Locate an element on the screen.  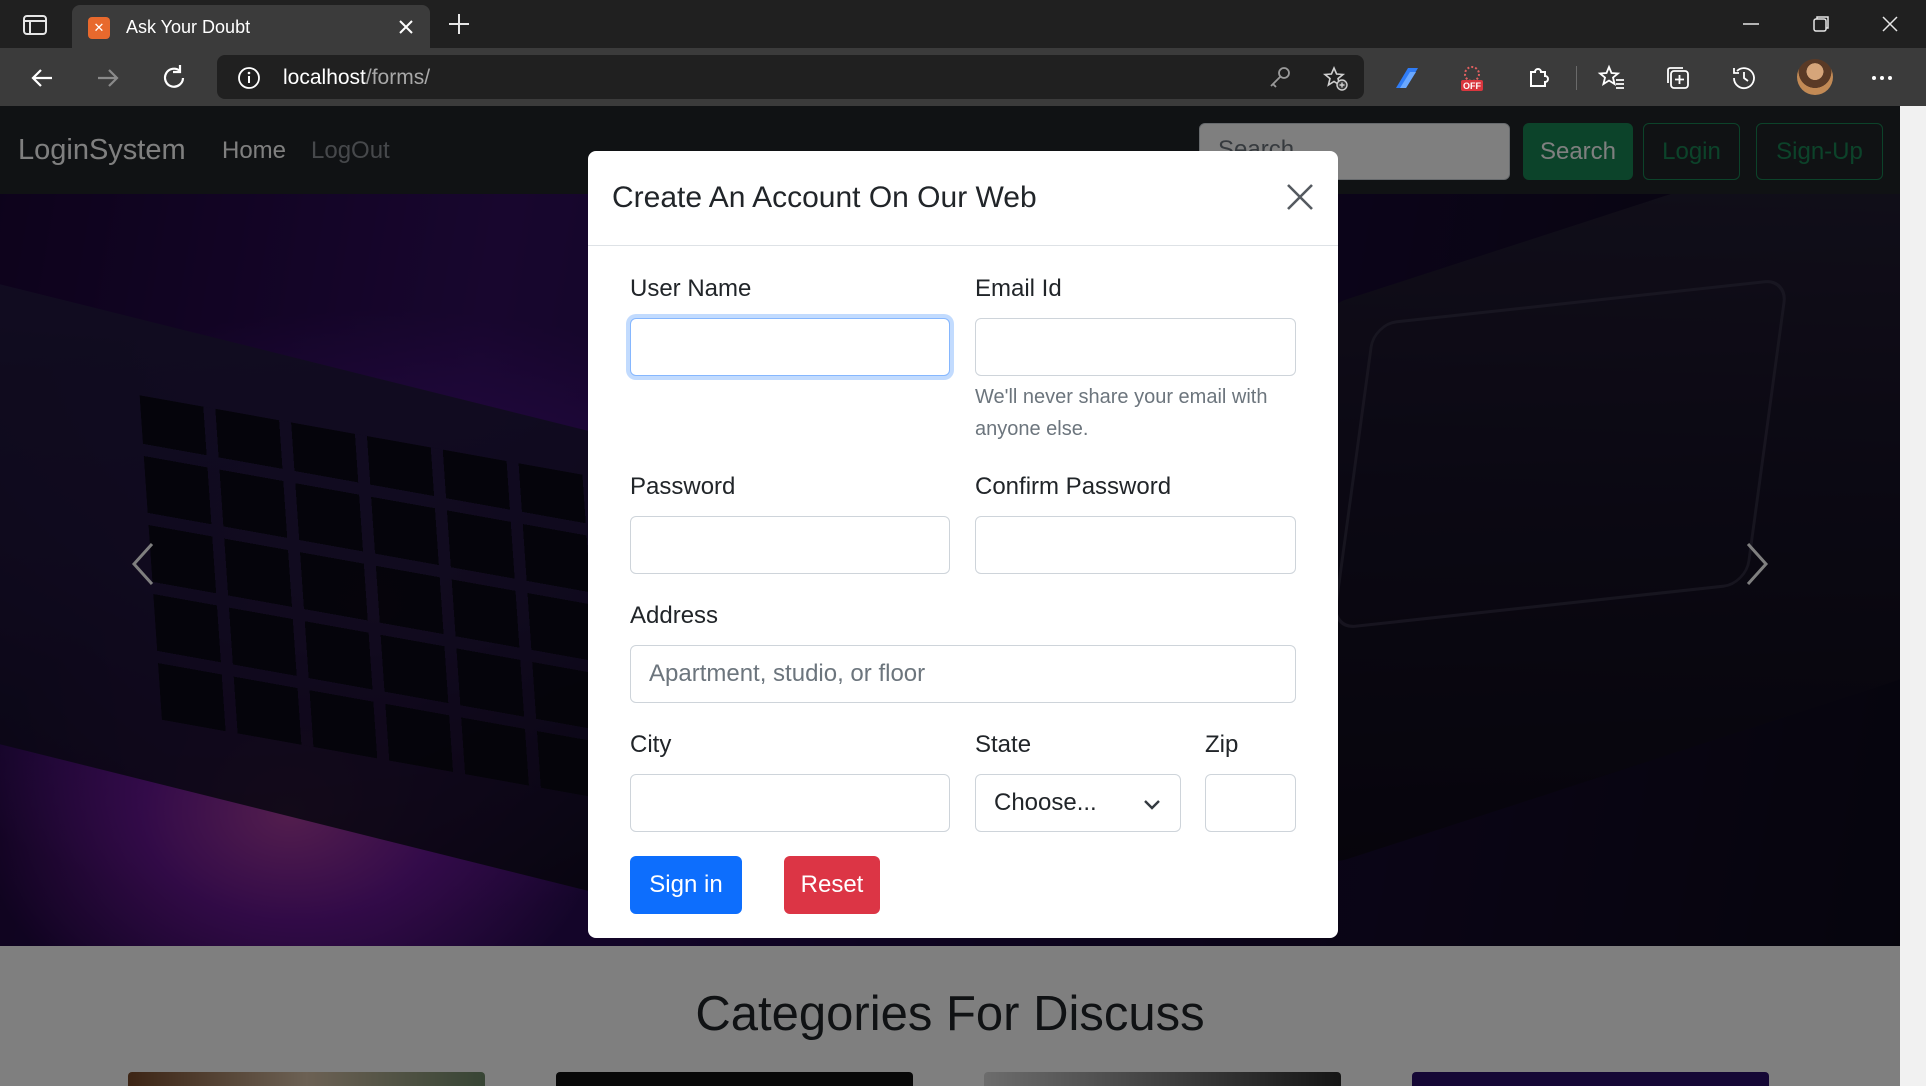
extension-arrow-icon is located at coordinates (1406, 78).